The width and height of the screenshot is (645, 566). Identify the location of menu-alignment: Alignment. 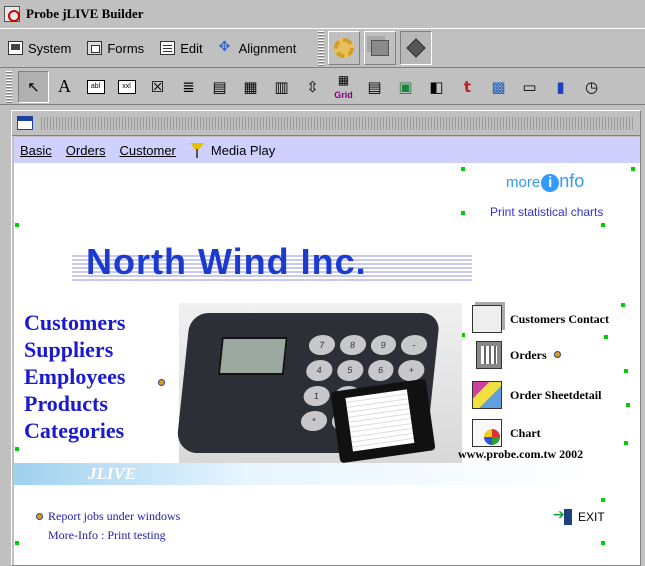
(258, 47).